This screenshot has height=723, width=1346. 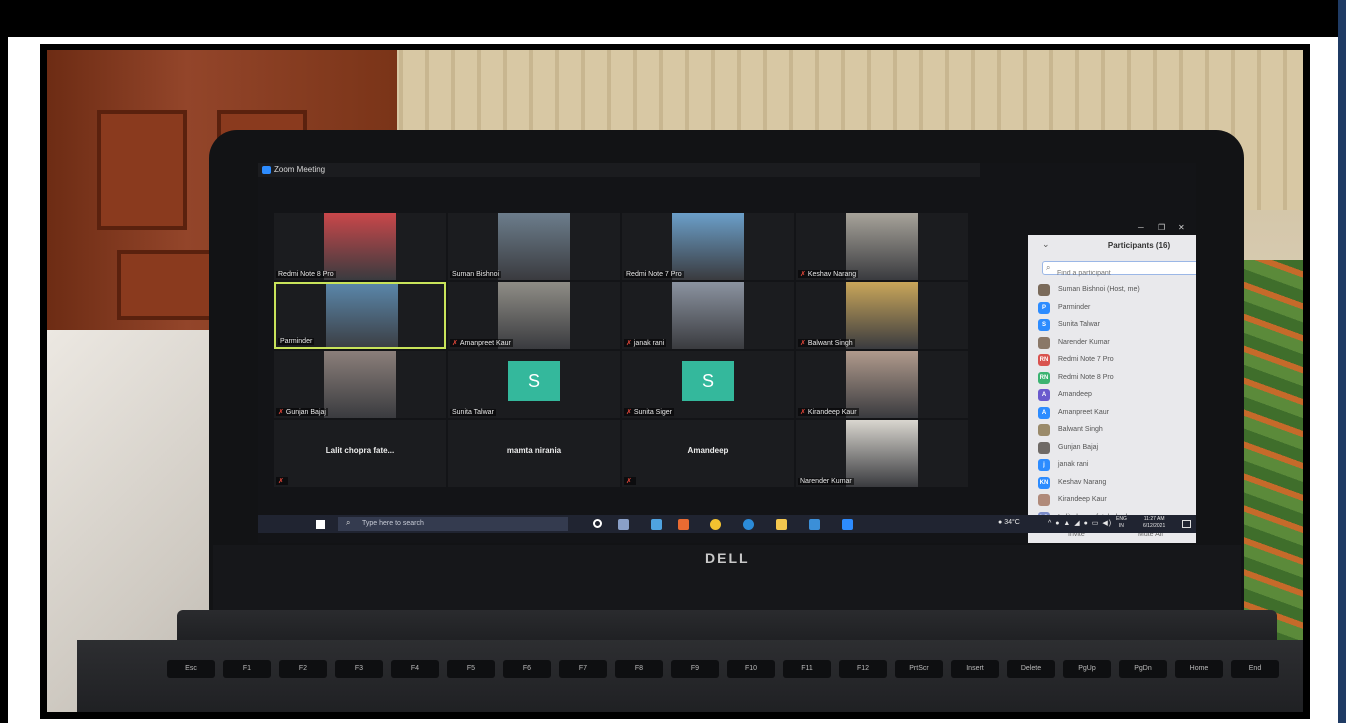 I want to click on participant-row: Balwant Singh✗, so click(x=1117, y=430).